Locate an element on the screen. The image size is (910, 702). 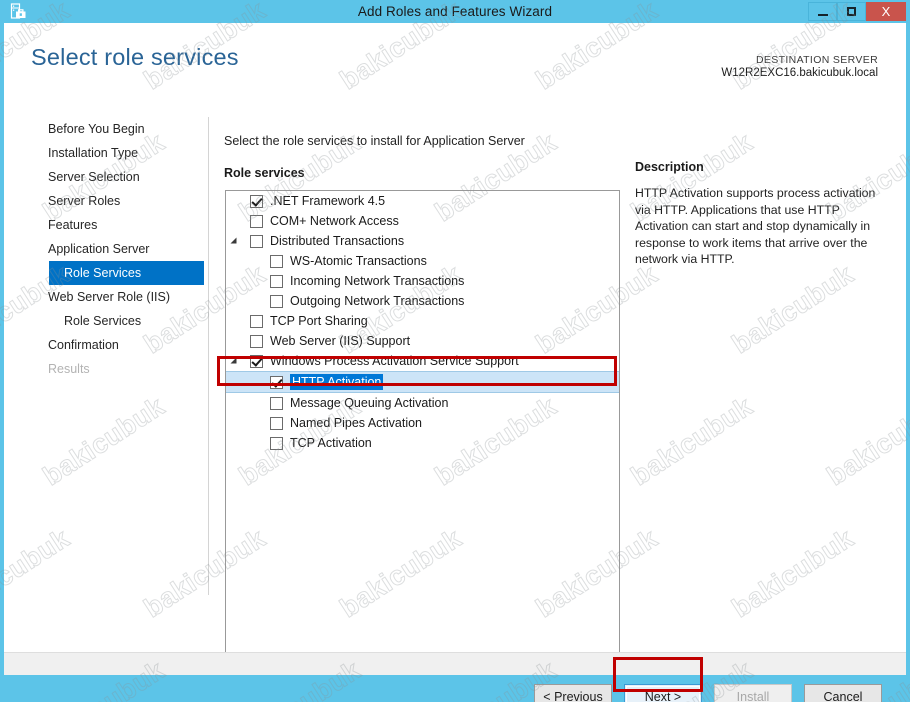
role-service-row: HTTP Activation is located at coordinates (422, 382).